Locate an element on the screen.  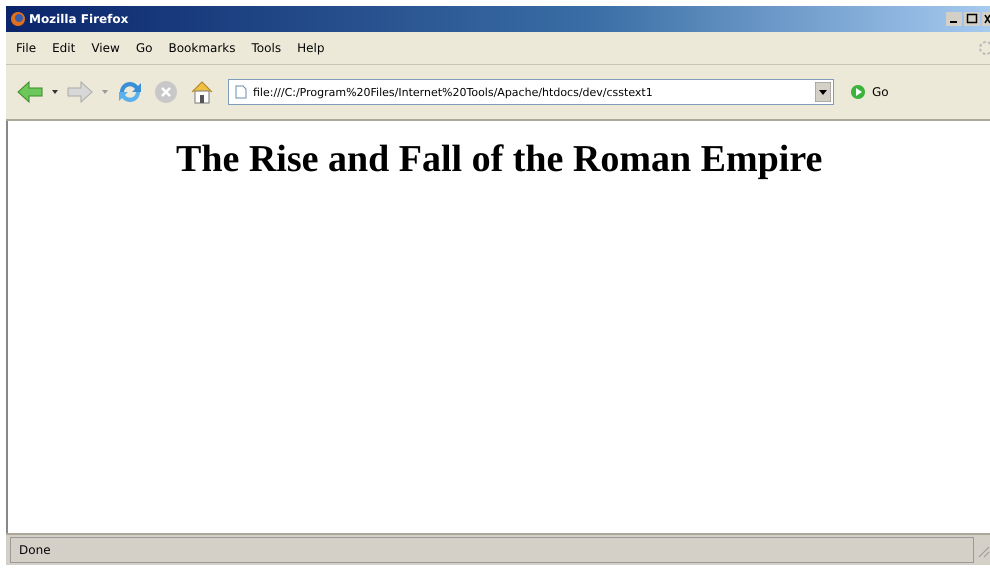
go-button: Go is located at coordinates (865, 92).